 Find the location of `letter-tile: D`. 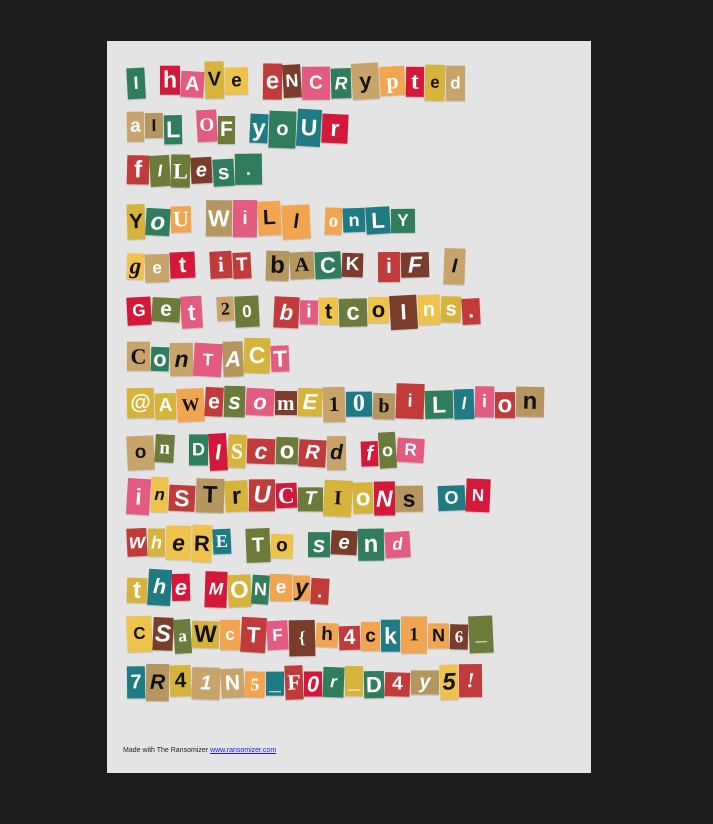

letter-tile: D is located at coordinates (198, 449).